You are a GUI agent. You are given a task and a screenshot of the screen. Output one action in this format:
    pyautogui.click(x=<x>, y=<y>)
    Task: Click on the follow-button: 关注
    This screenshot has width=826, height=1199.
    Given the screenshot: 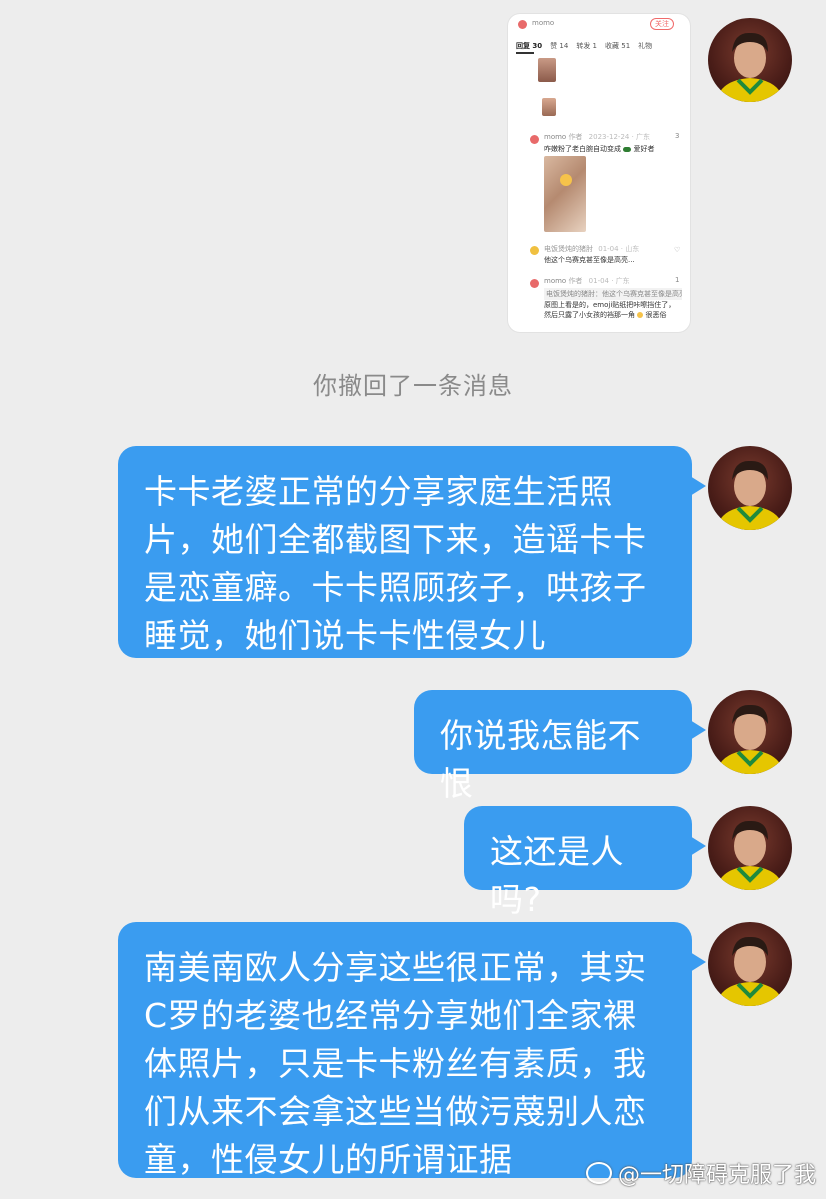 What is the action you would take?
    pyautogui.click(x=662, y=24)
    